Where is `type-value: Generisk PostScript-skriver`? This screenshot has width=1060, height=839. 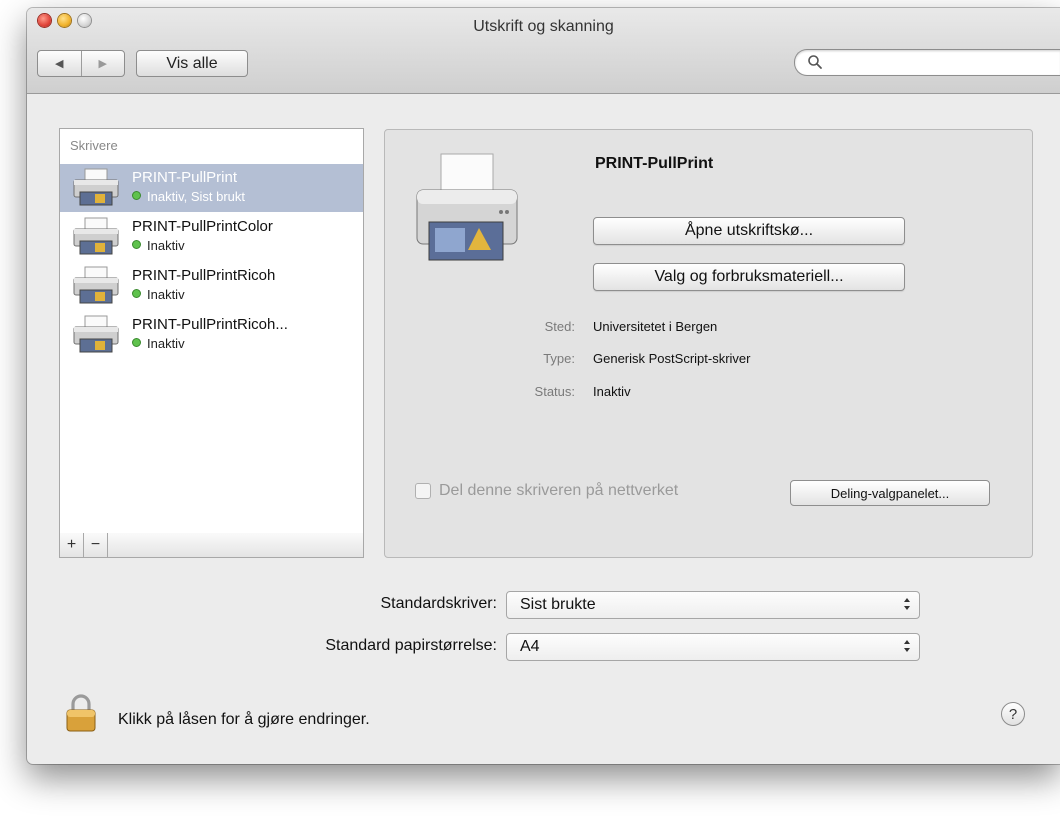 type-value: Generisk PostScript-skriver is located at coordinates (672, 358).